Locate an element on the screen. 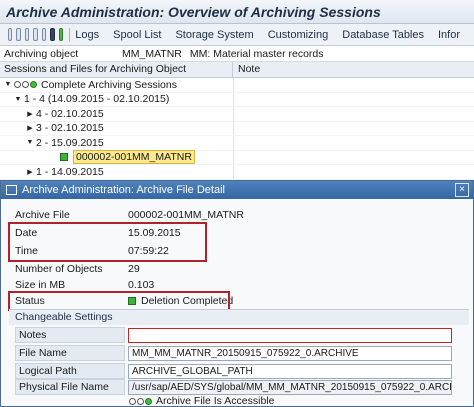 The width and height of the screenshot is (474, 407). display-icon is located at coordinates (10, 34).